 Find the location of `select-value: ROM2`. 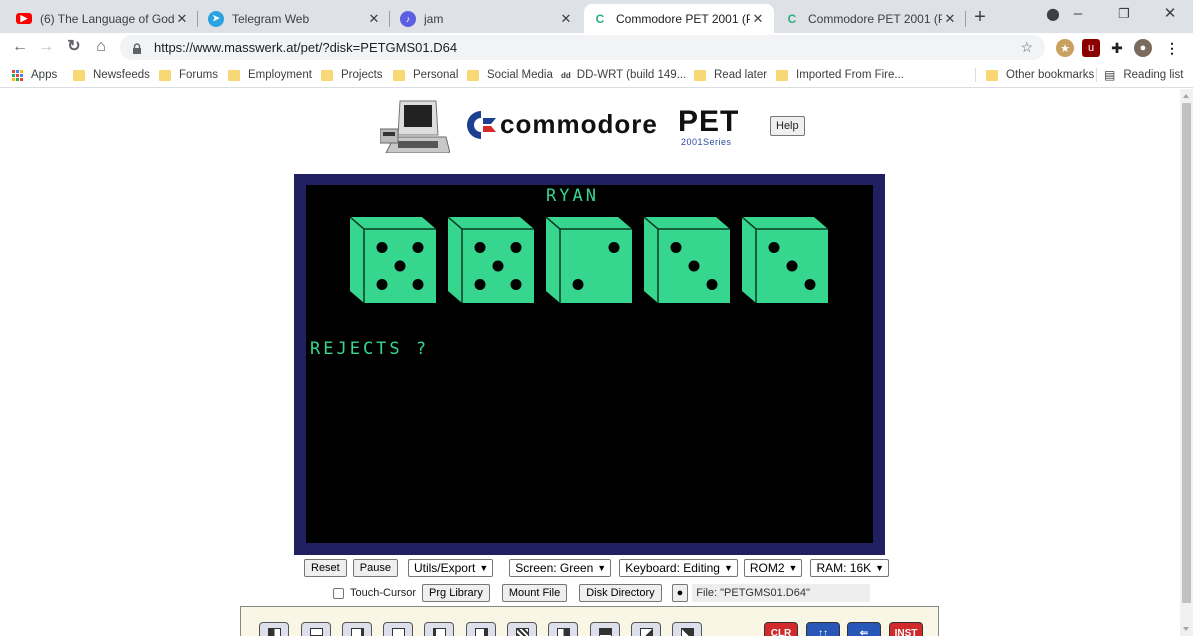

select-value: ROM2 is located at coordinates (767, 568).